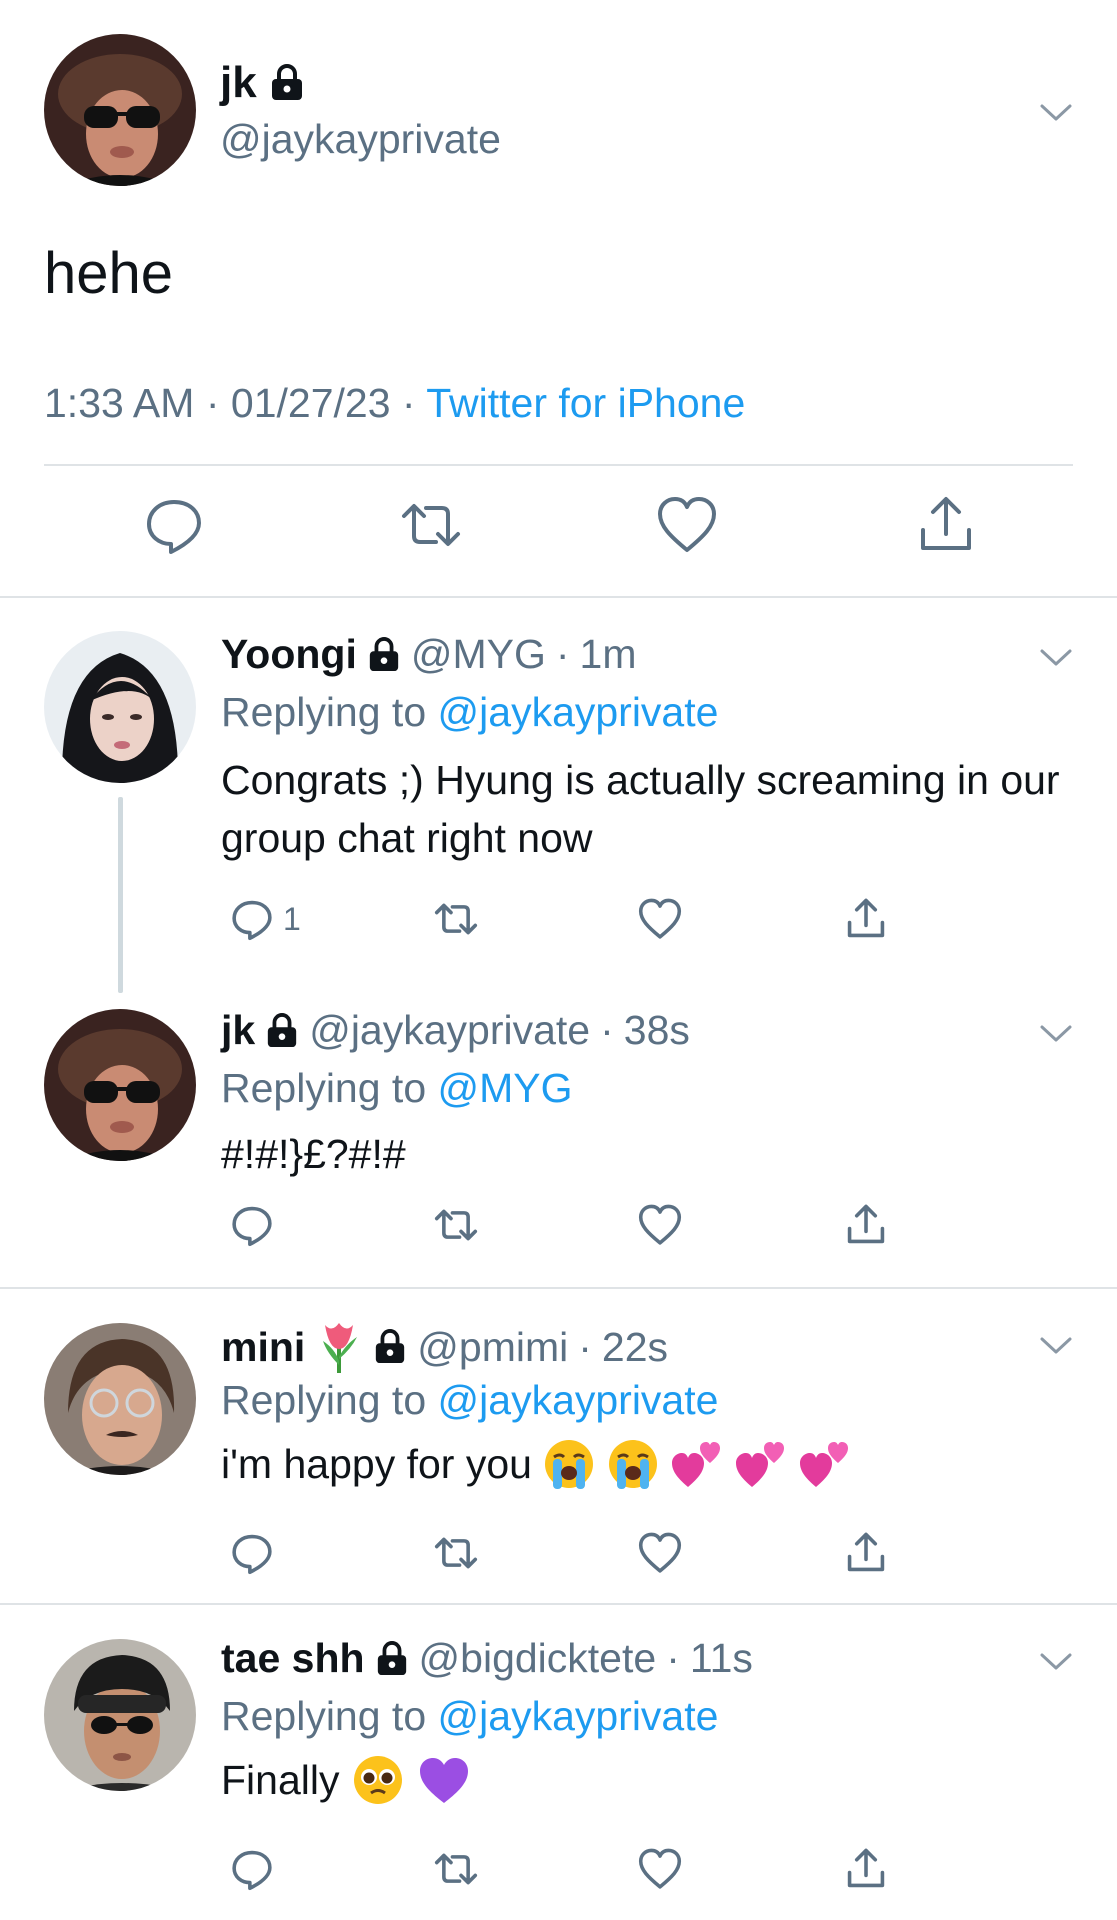  What do you see at coordinates (657, 1030) in the screenshot?
I see `timestamp: 38s` at bounding box center [657, 1030].